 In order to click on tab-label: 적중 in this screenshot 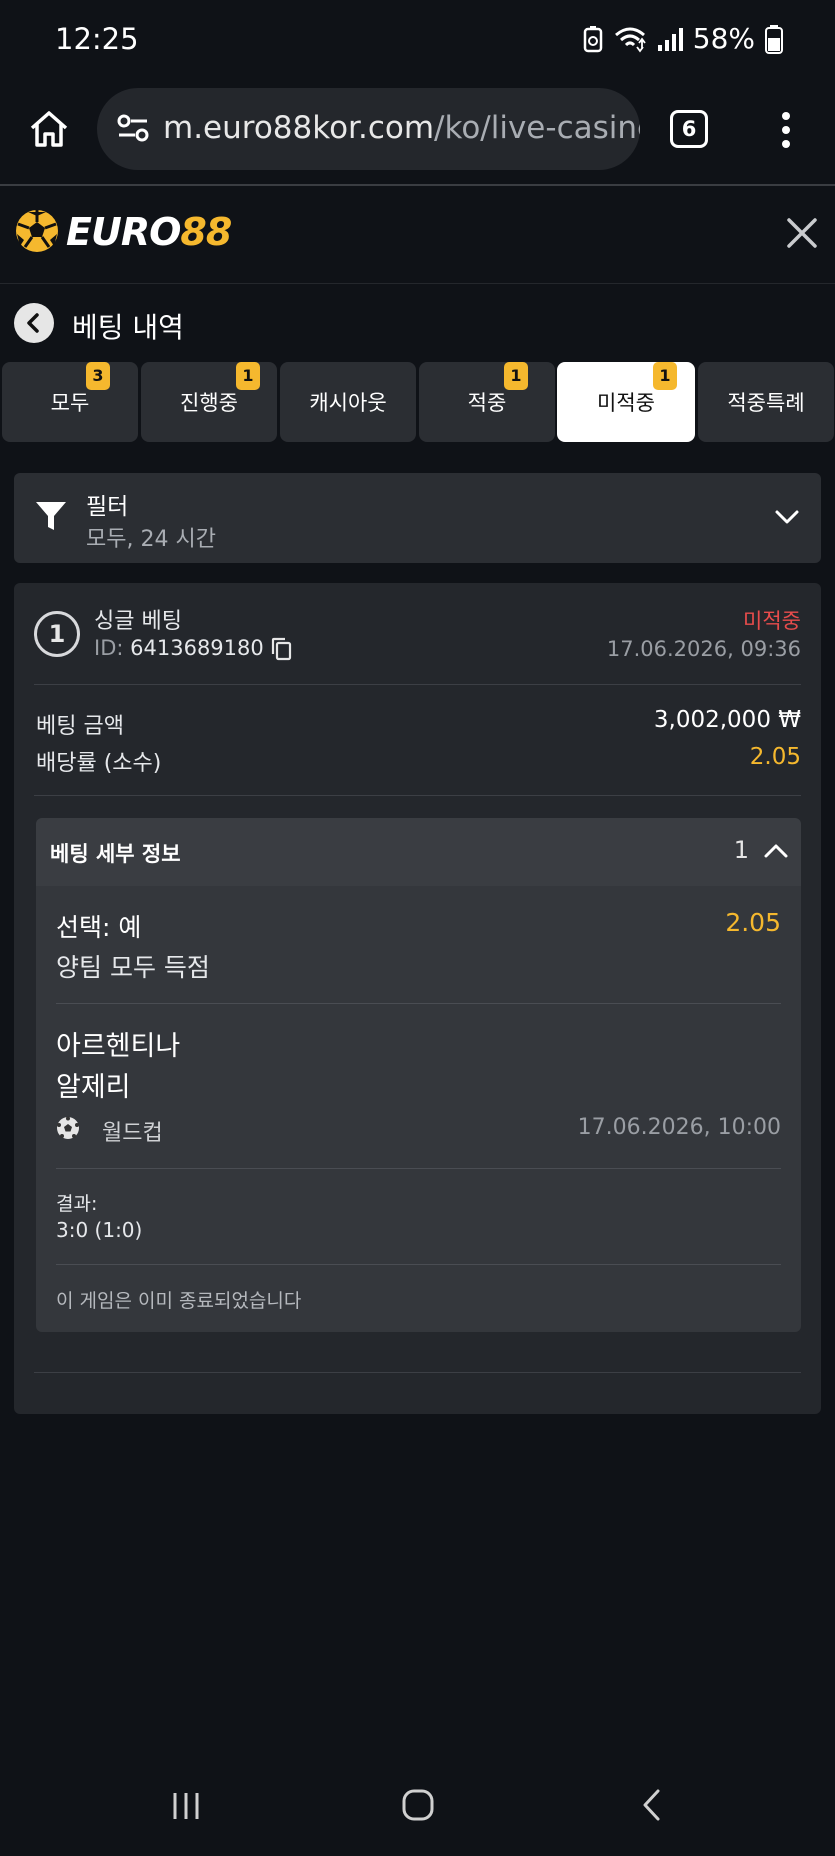, I will do `click(487, 403)`.